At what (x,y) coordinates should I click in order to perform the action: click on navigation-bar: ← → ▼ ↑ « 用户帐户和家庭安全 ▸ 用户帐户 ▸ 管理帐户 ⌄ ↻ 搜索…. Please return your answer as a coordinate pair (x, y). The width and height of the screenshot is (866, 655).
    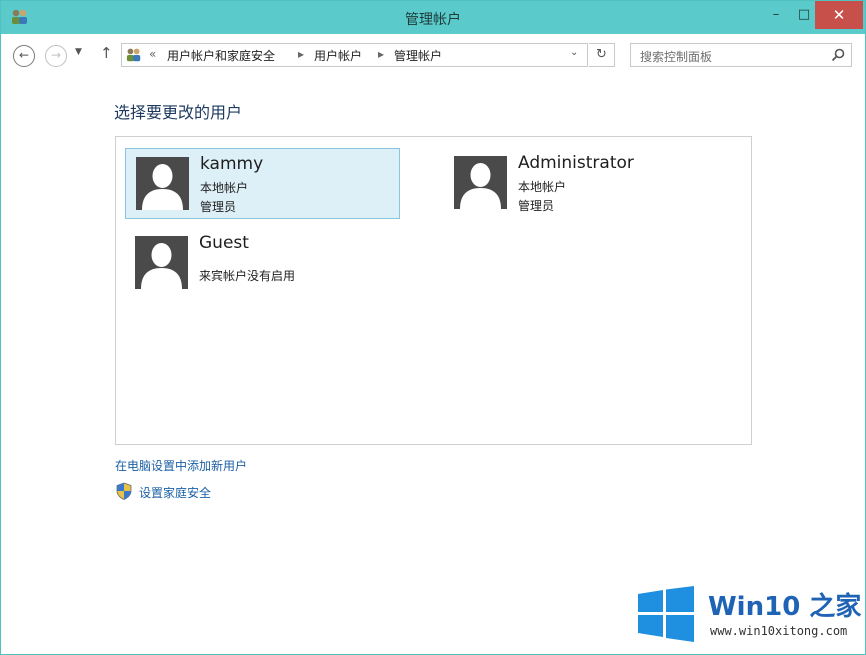
    Looking at the image, I should click on (433, 55).